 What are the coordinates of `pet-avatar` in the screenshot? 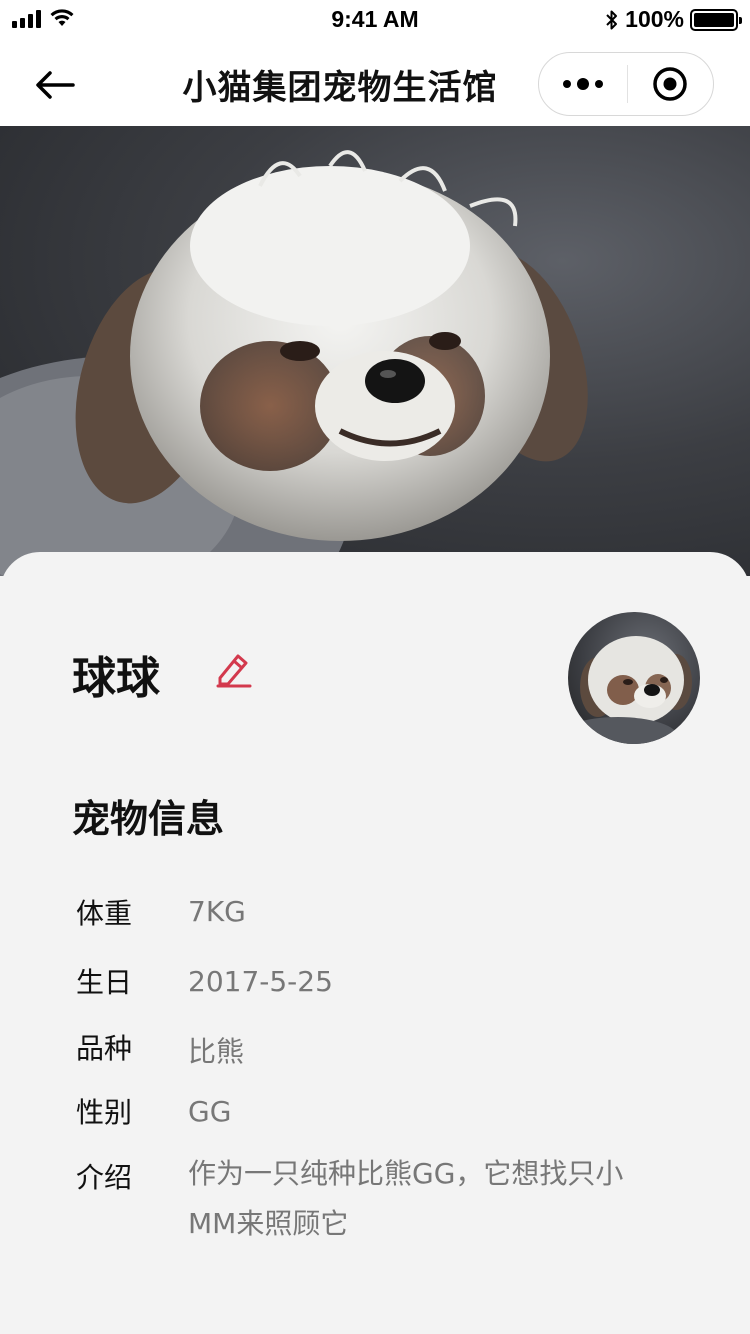 It's located at (634, 678).